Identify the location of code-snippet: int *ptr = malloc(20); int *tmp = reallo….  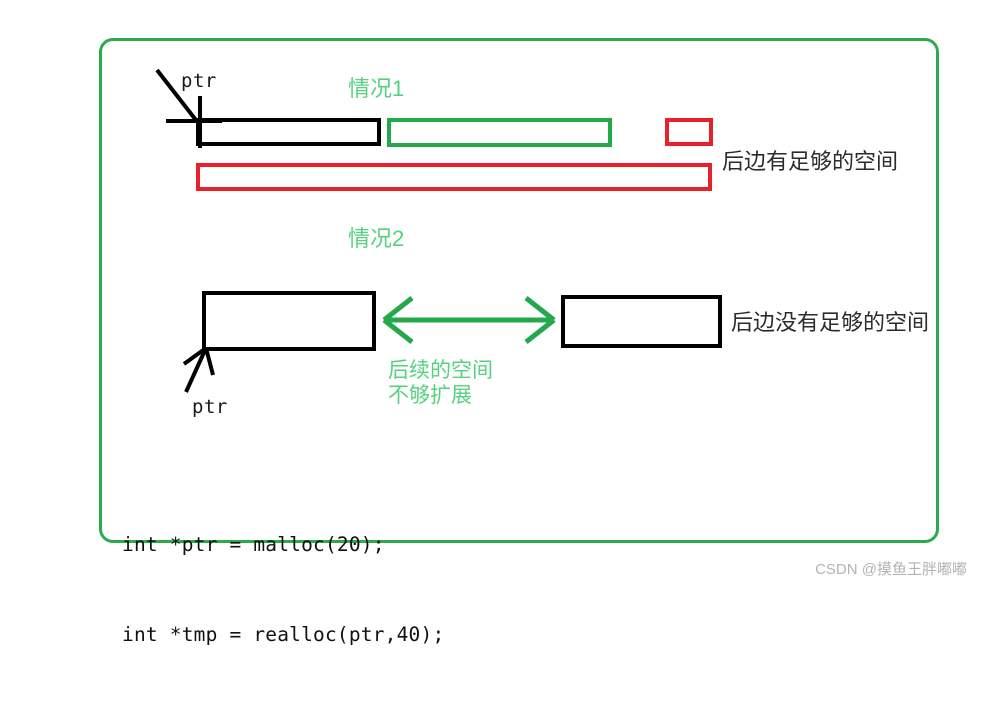
(283, 590).